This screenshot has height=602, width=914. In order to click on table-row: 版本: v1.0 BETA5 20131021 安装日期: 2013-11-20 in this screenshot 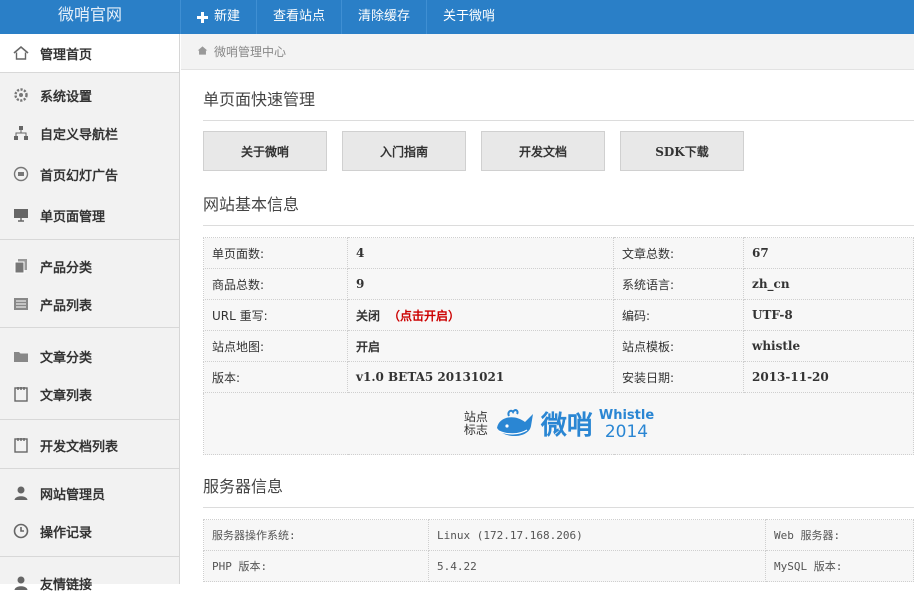, I will do `click(558, 377)`.